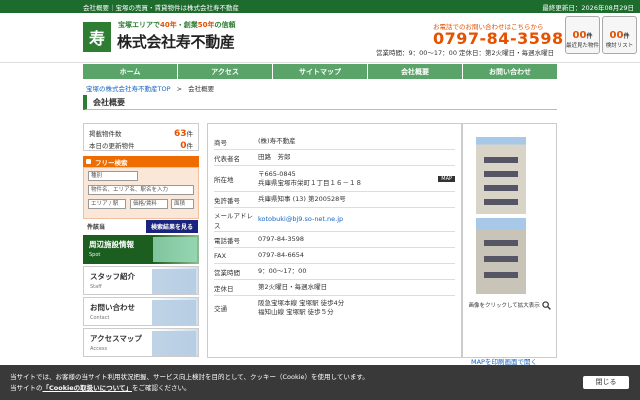 The image size is (640, 400). I want to click on nav-sitemap: サイトマップ, so click(320, 71).